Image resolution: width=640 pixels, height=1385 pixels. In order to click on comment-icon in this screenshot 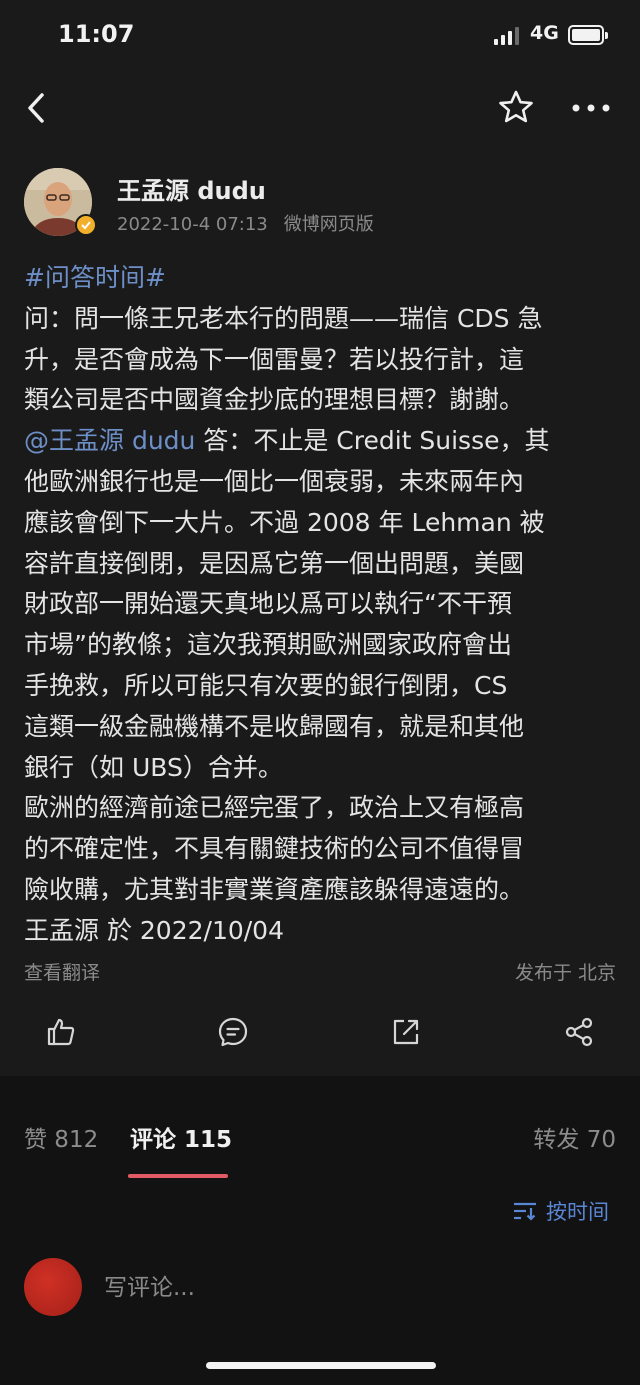, I will do `click(233, 1032)`.